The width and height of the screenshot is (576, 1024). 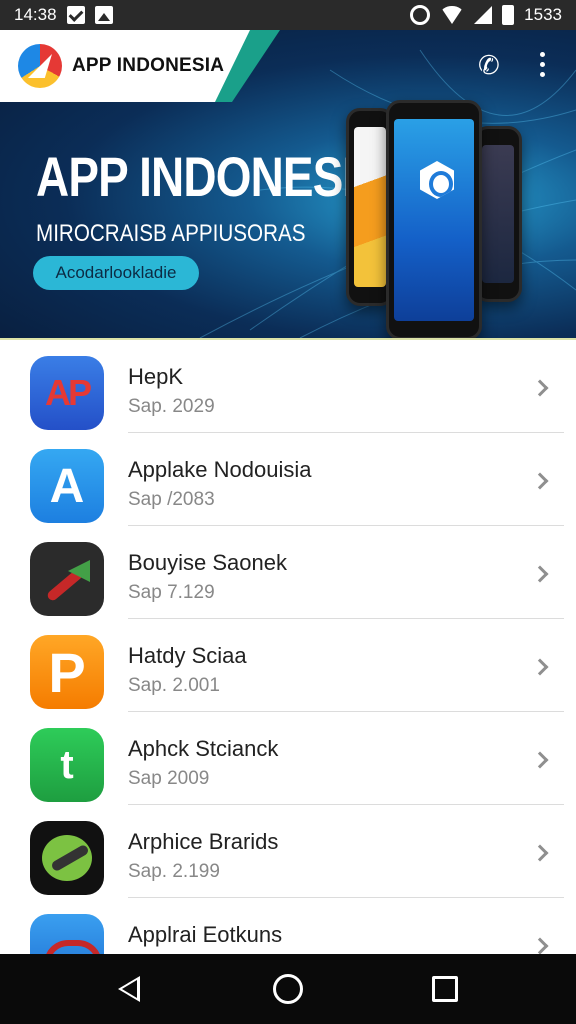 What do you see at coordinates (543, 14) in the screenshot?
I see `battery-percent: 1533` at bounding box center [543, 14].